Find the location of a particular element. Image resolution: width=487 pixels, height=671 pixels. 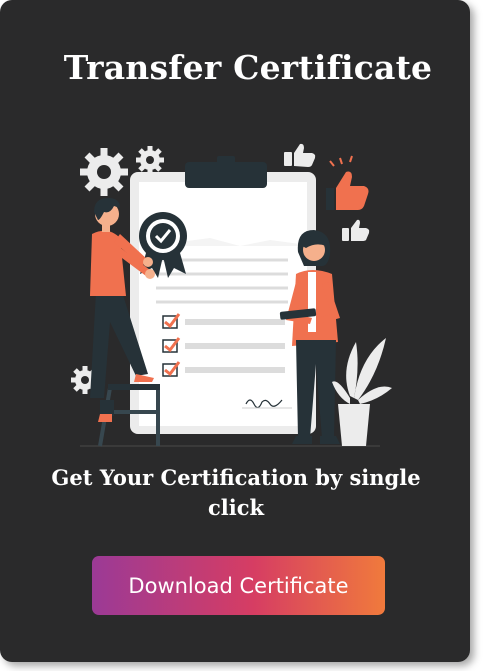

subtitle: Get Your Certification by single click is located at coordinates (236, 492).